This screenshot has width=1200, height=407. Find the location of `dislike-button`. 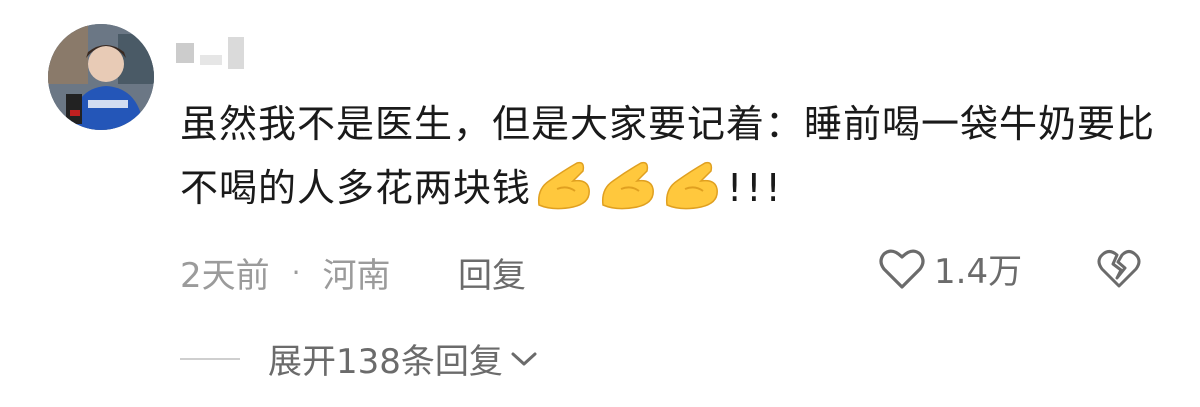

dislike-button is located at coordinates (1119, 271).